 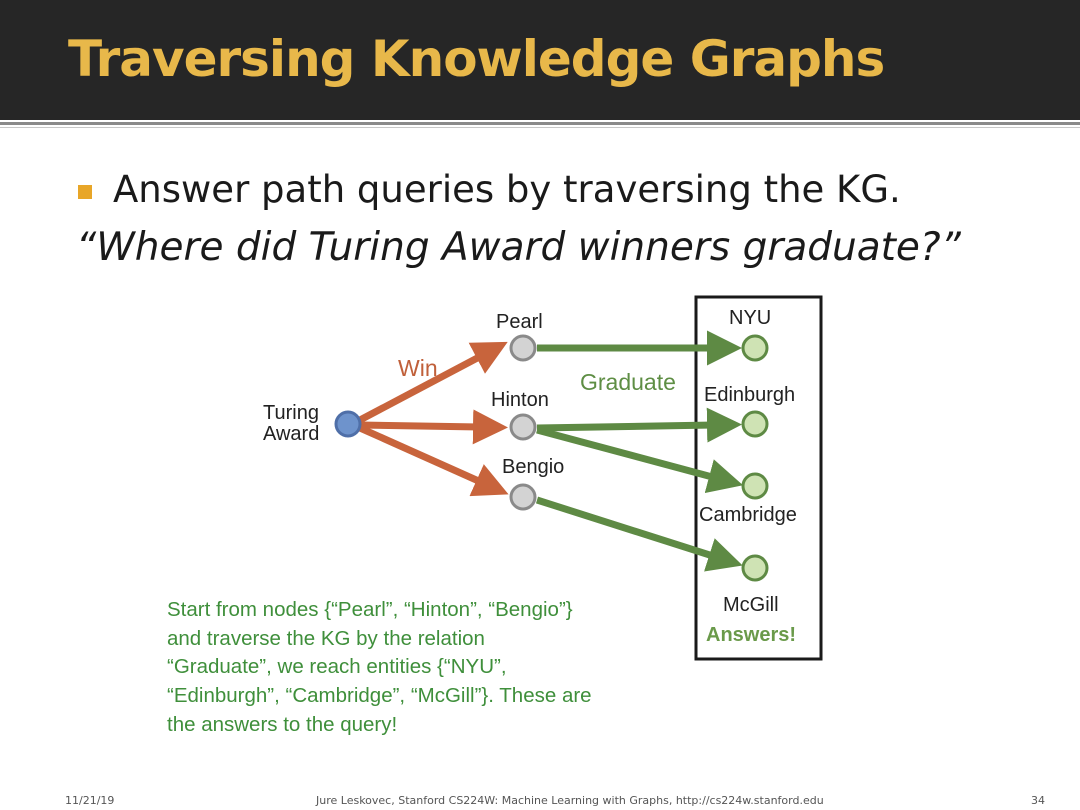 What do you see at coordinates (751, 605) in the screenshot?
I see `label-mcgill: McGill` at bounding box center [751, 605].